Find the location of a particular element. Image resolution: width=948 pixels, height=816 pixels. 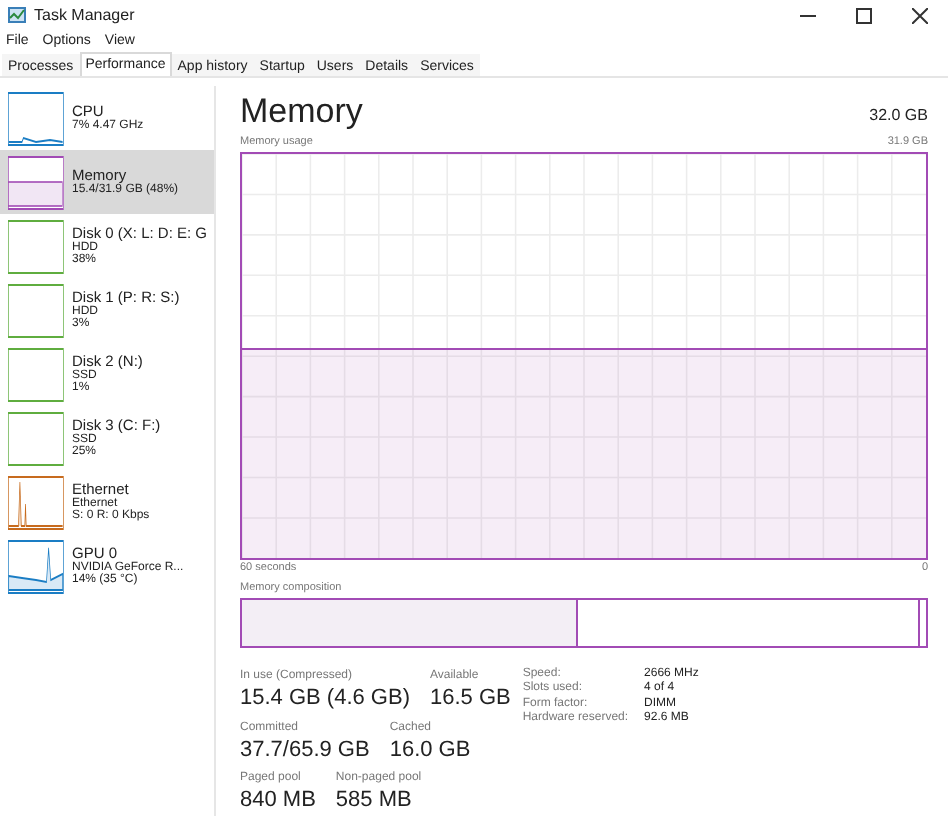

app-icon is located at coordinates (17, 15).